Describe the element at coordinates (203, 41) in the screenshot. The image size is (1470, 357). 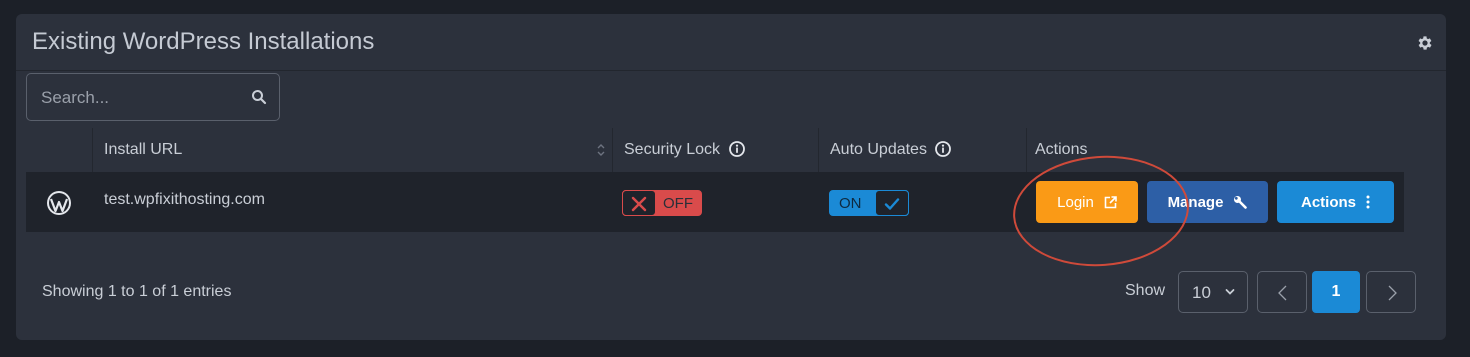
I see `panel-title: Existing WordPress Installations` at that location.